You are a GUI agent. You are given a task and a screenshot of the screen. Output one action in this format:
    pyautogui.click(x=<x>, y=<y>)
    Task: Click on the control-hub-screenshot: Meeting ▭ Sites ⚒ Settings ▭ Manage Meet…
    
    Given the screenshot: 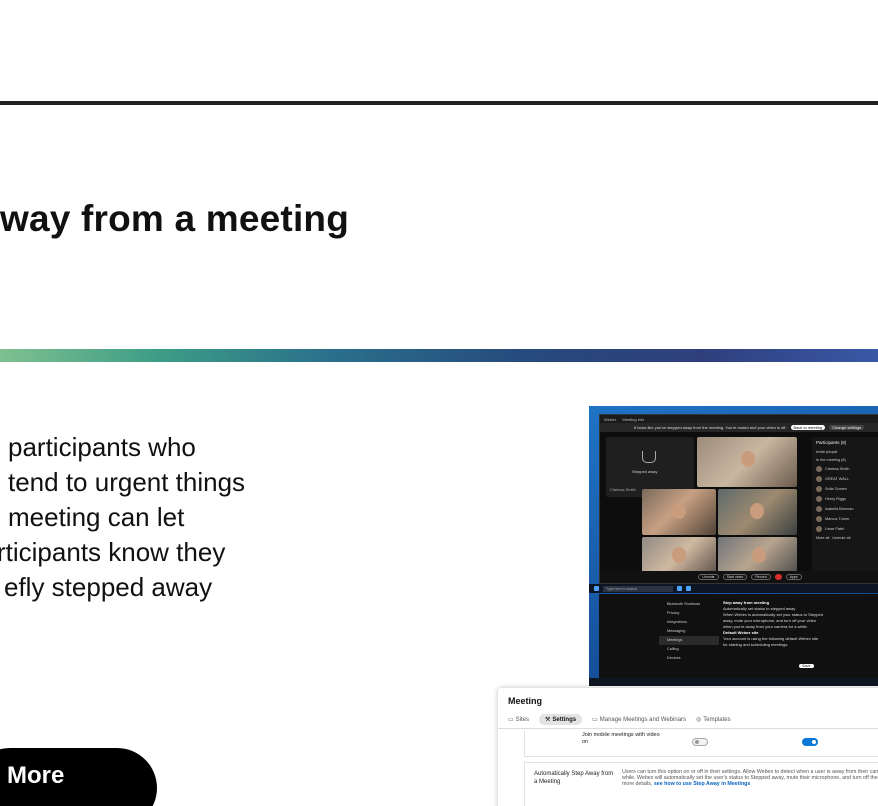 What is the action you would take?
    pyautogui.click(x=688, y=747)
    